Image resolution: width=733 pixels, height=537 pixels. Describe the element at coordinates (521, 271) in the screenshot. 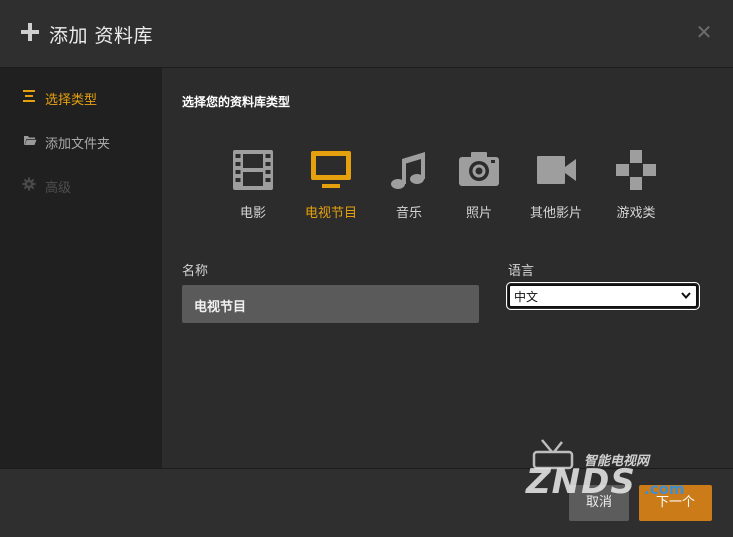

I see `language-label: 语言` at that location.